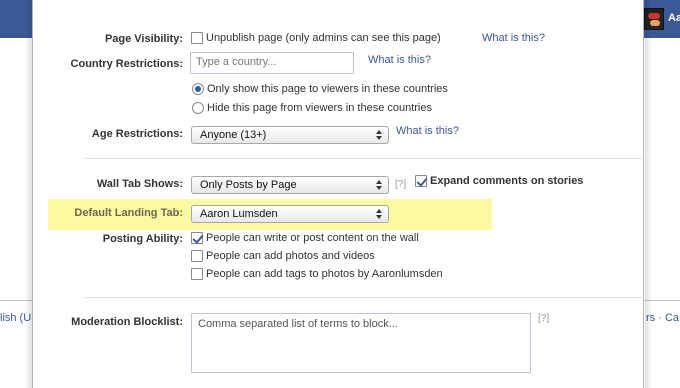 This screenshot has width=680, height=388. I want to click on default-landing-tab-select: Aaron Lumsden, so click(290, 214).